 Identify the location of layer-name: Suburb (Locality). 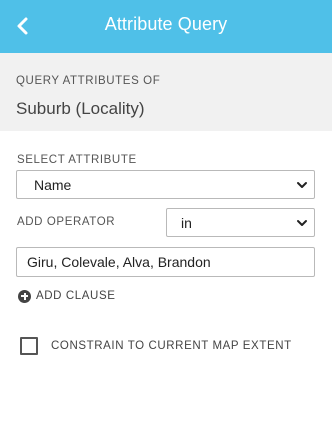
(80, 108).